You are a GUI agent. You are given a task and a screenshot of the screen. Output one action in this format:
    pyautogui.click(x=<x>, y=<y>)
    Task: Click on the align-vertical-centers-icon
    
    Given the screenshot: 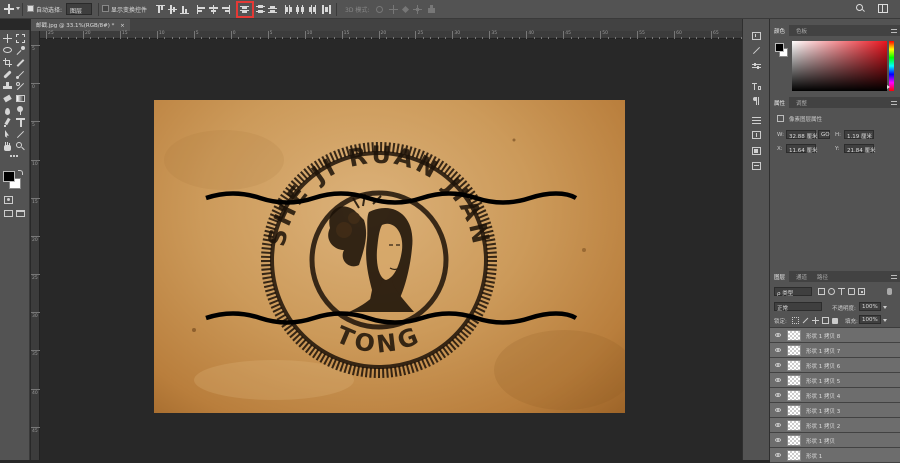 What is the action you would take?
    pyautogui.click(x=172, y=9)
    